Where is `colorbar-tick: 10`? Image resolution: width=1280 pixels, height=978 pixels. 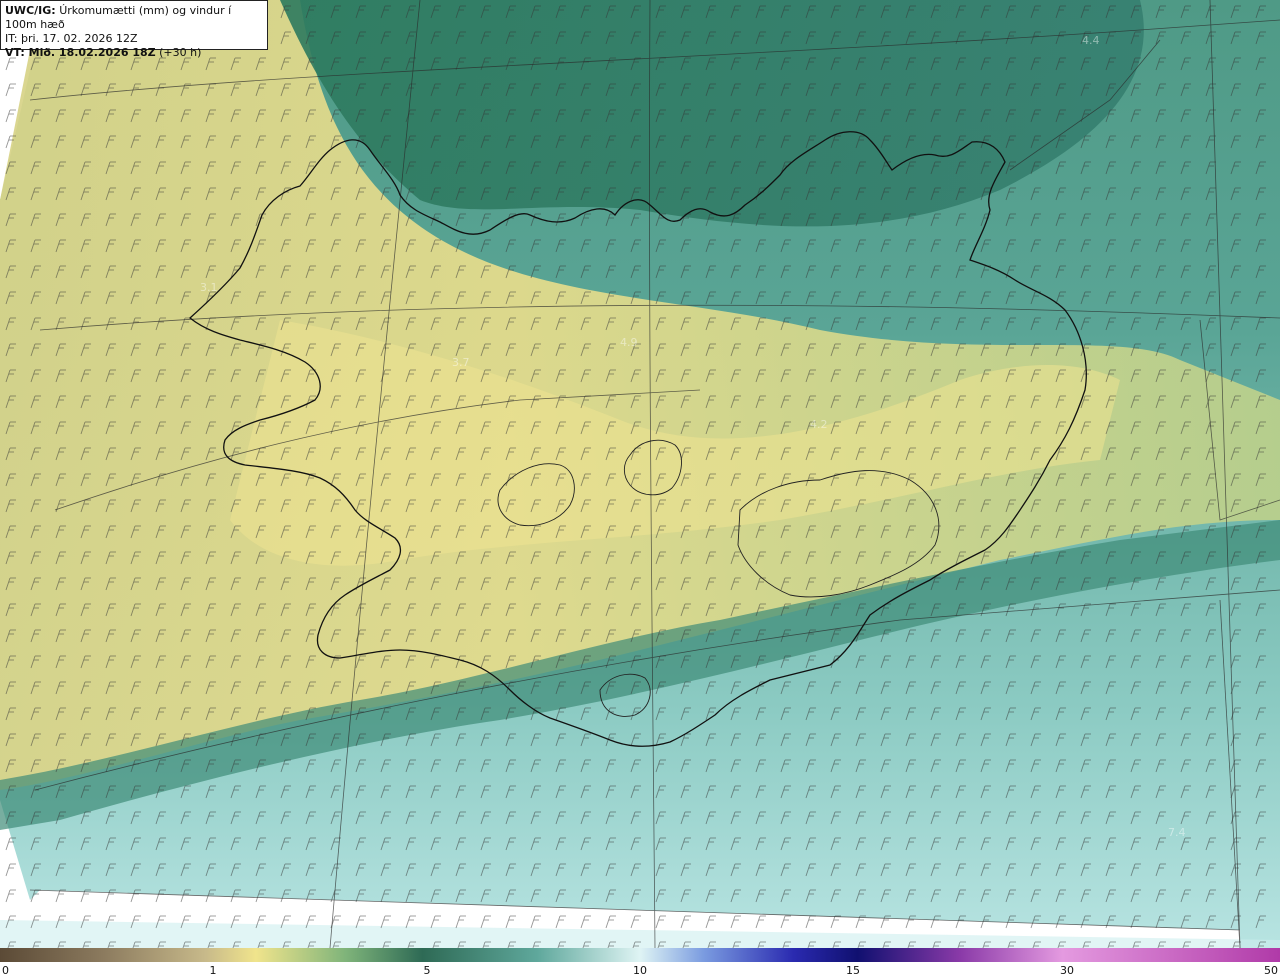
colorbar-tick: 10 is located at coordinates (640, 970).